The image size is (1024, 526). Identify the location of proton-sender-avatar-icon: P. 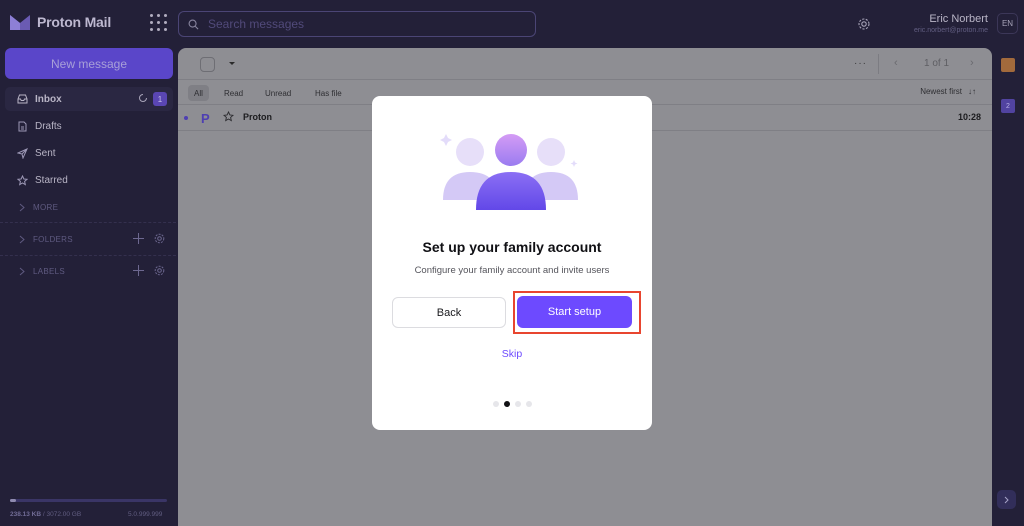
(205, 118).